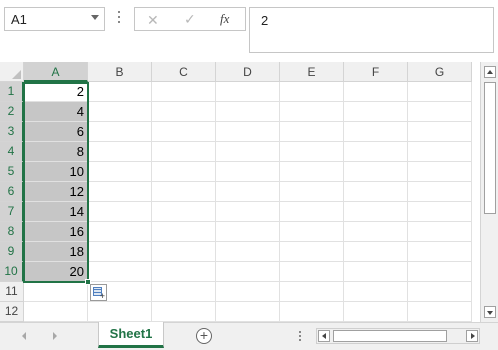  I want to click on row-header-10: 10, so click(12, 272).